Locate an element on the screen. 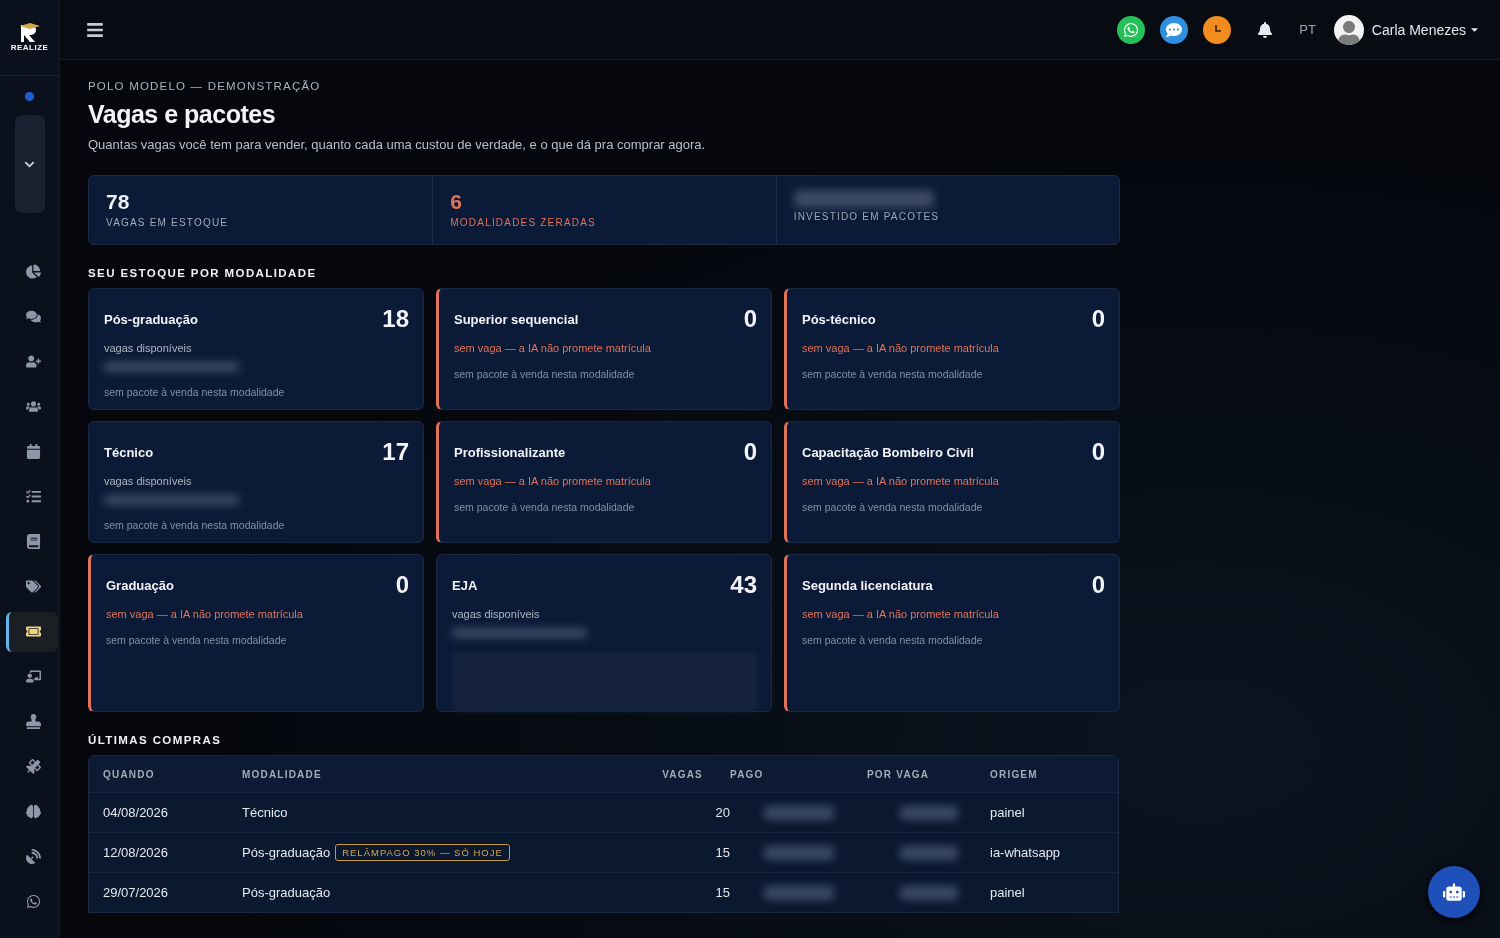 The image size is (1500, 938). modality-name: Técnico is located at coordinates (129, 452).